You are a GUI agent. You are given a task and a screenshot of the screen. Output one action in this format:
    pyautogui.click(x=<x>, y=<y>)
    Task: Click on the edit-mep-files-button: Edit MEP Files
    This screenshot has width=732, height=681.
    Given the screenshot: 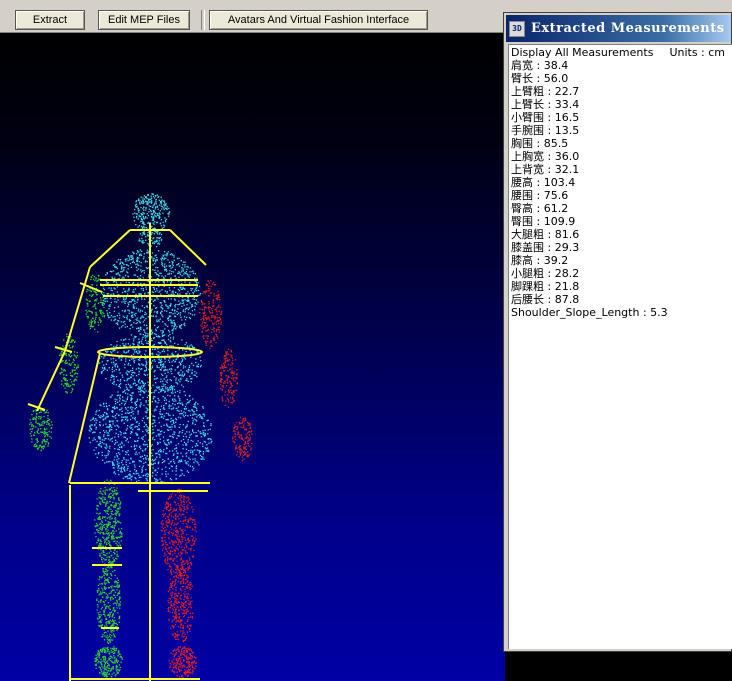 What is the action you would take?
    pyautogui.click(x=144, y=20)
    